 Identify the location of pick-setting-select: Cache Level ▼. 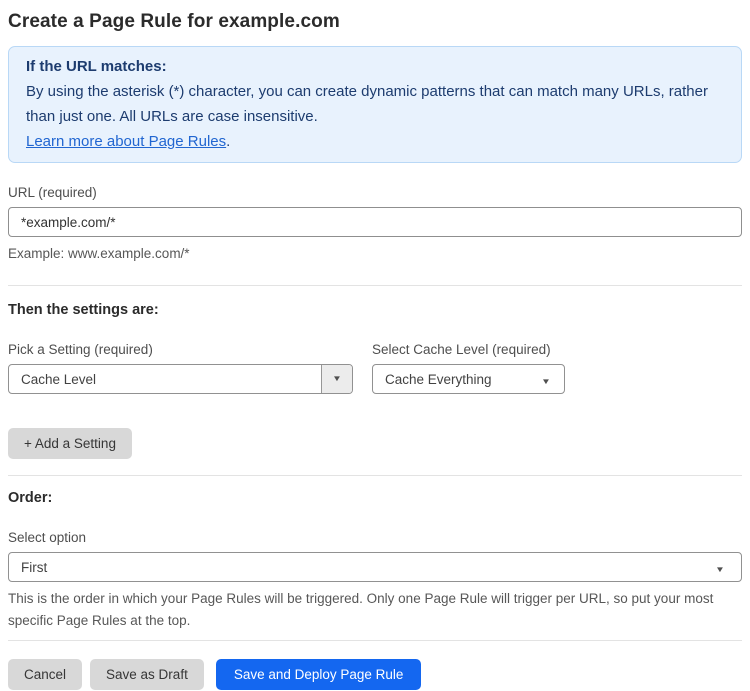
(180, 379).